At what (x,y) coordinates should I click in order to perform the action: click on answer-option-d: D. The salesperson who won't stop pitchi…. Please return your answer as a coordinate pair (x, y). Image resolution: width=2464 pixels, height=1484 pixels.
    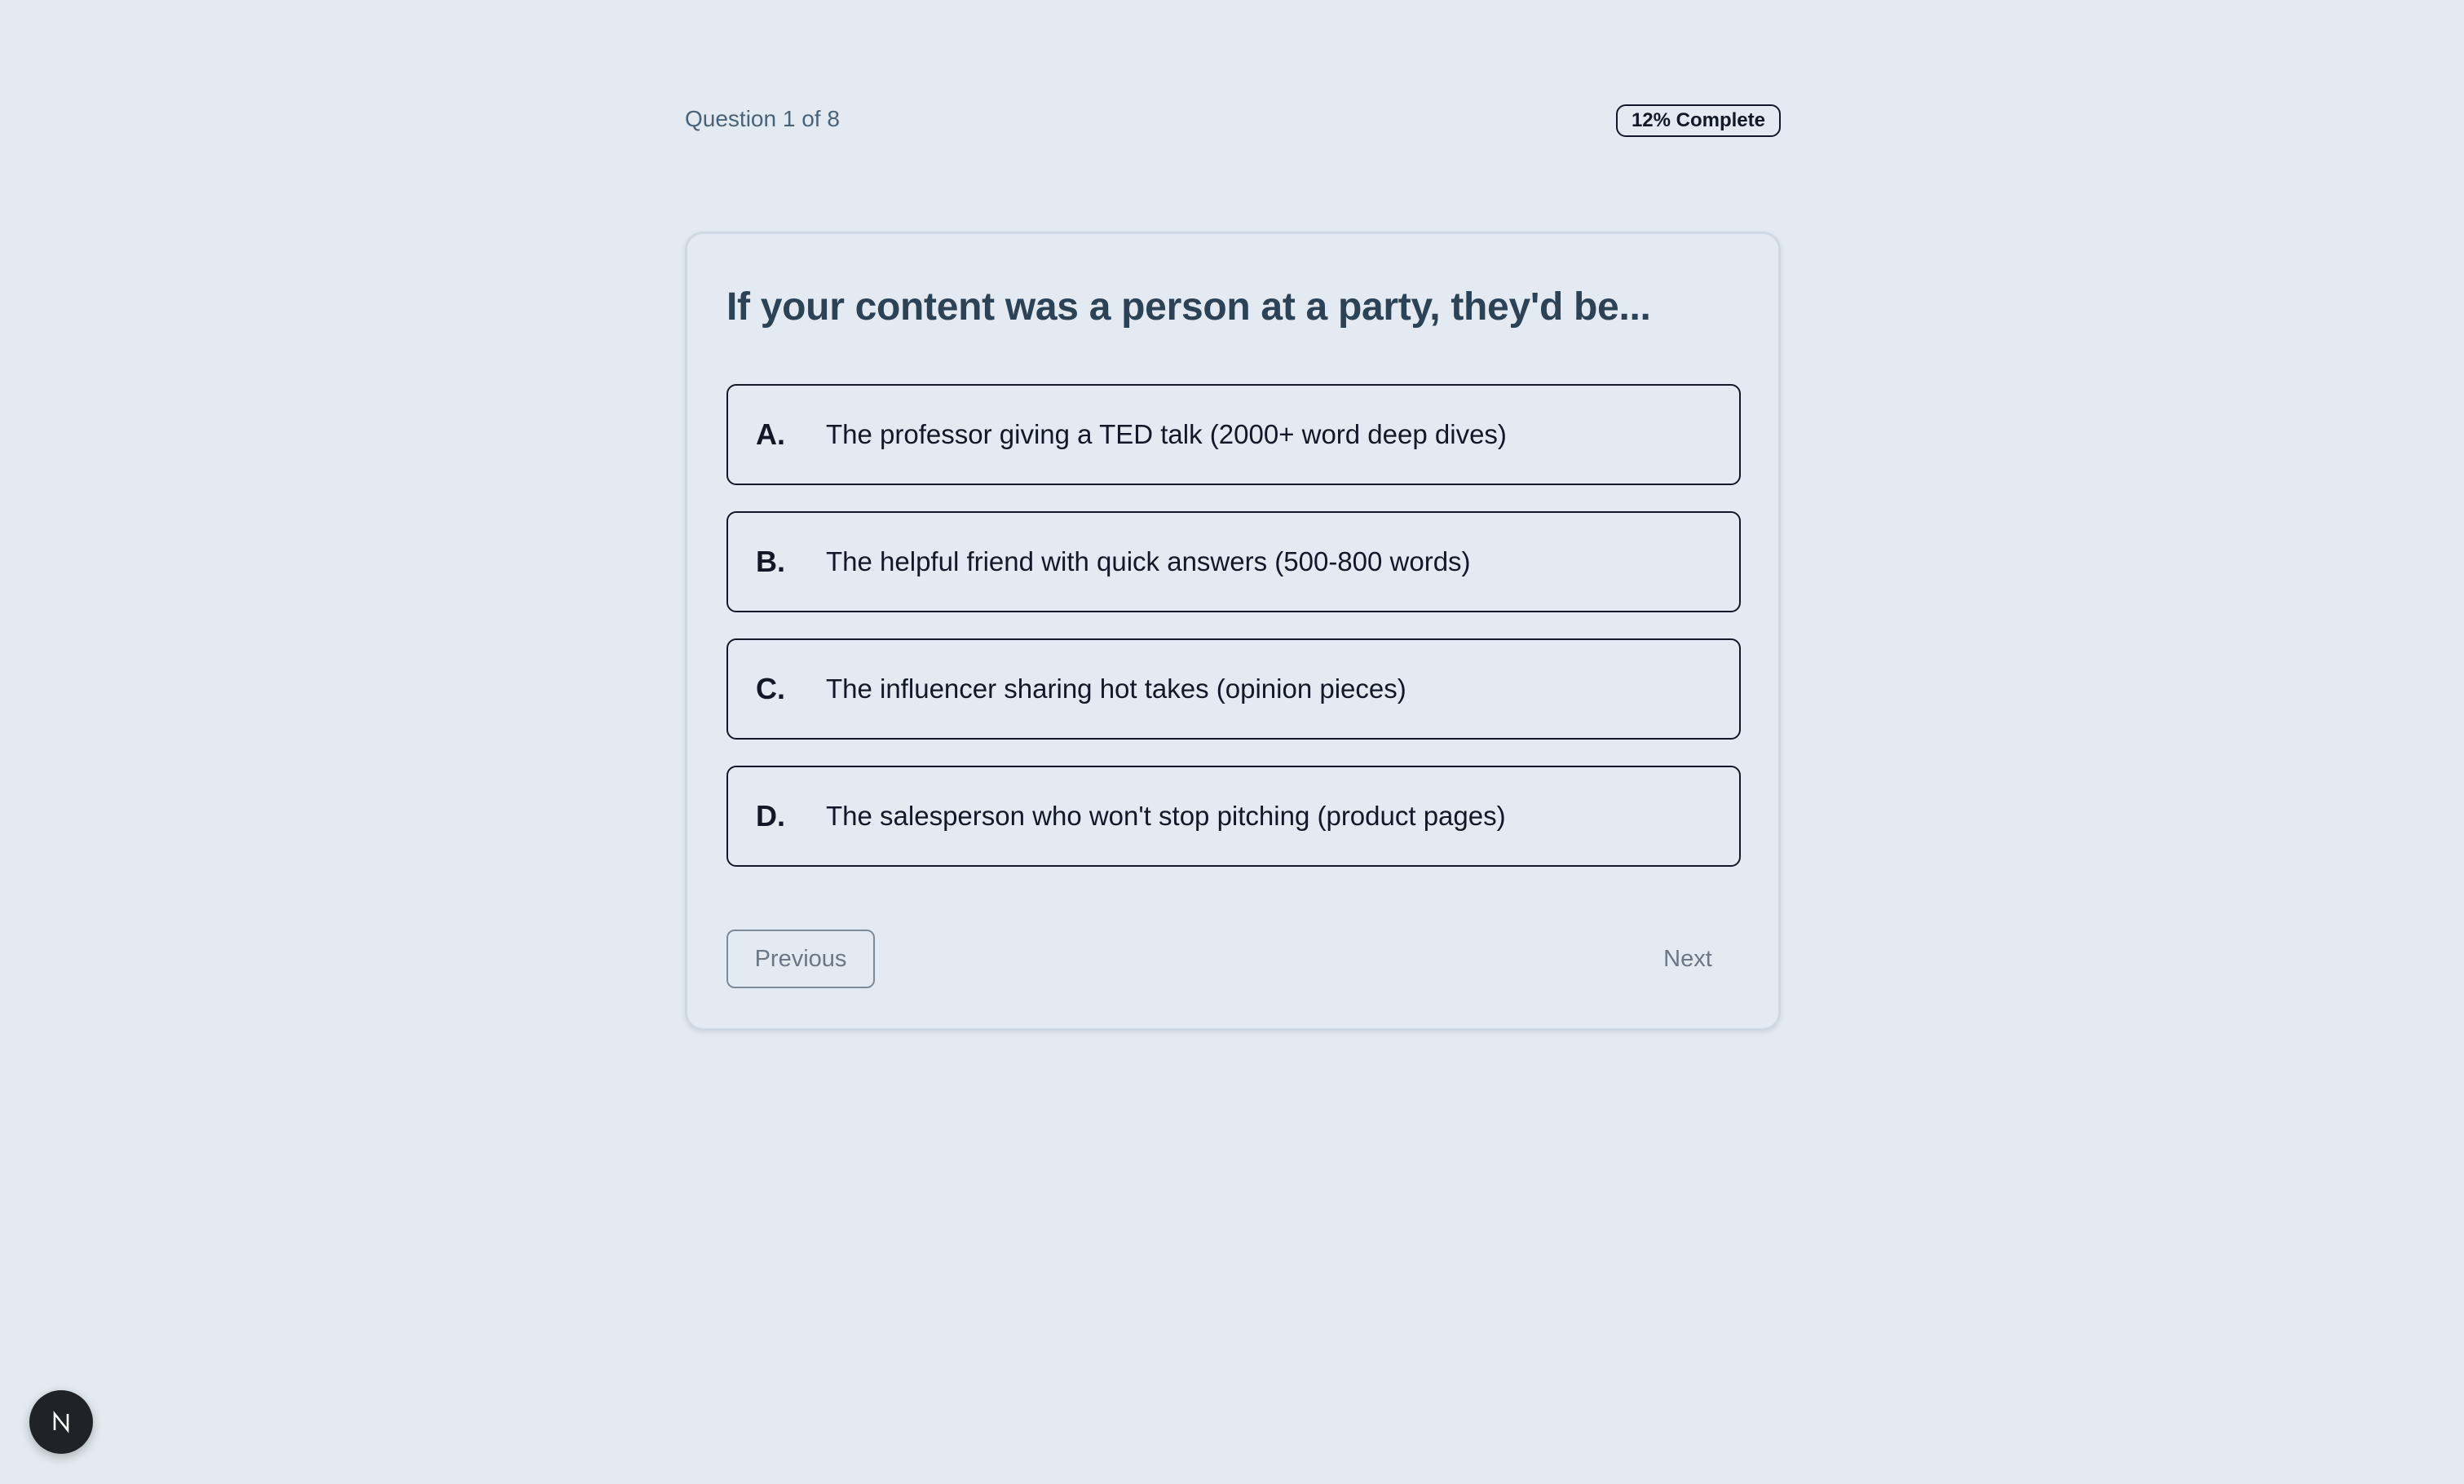
    Looking at the image, I should click on (1233, 816).